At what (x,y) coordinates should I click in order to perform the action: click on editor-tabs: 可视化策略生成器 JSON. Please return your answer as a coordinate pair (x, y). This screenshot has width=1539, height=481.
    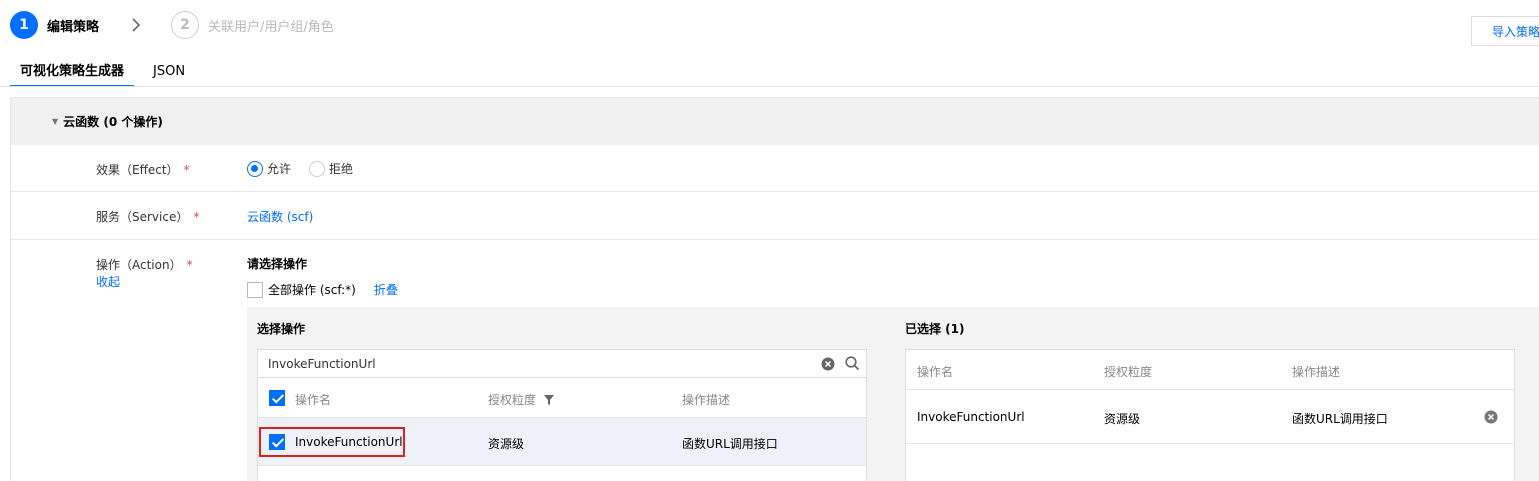
    Looking at the image, I should click on (97, 73).